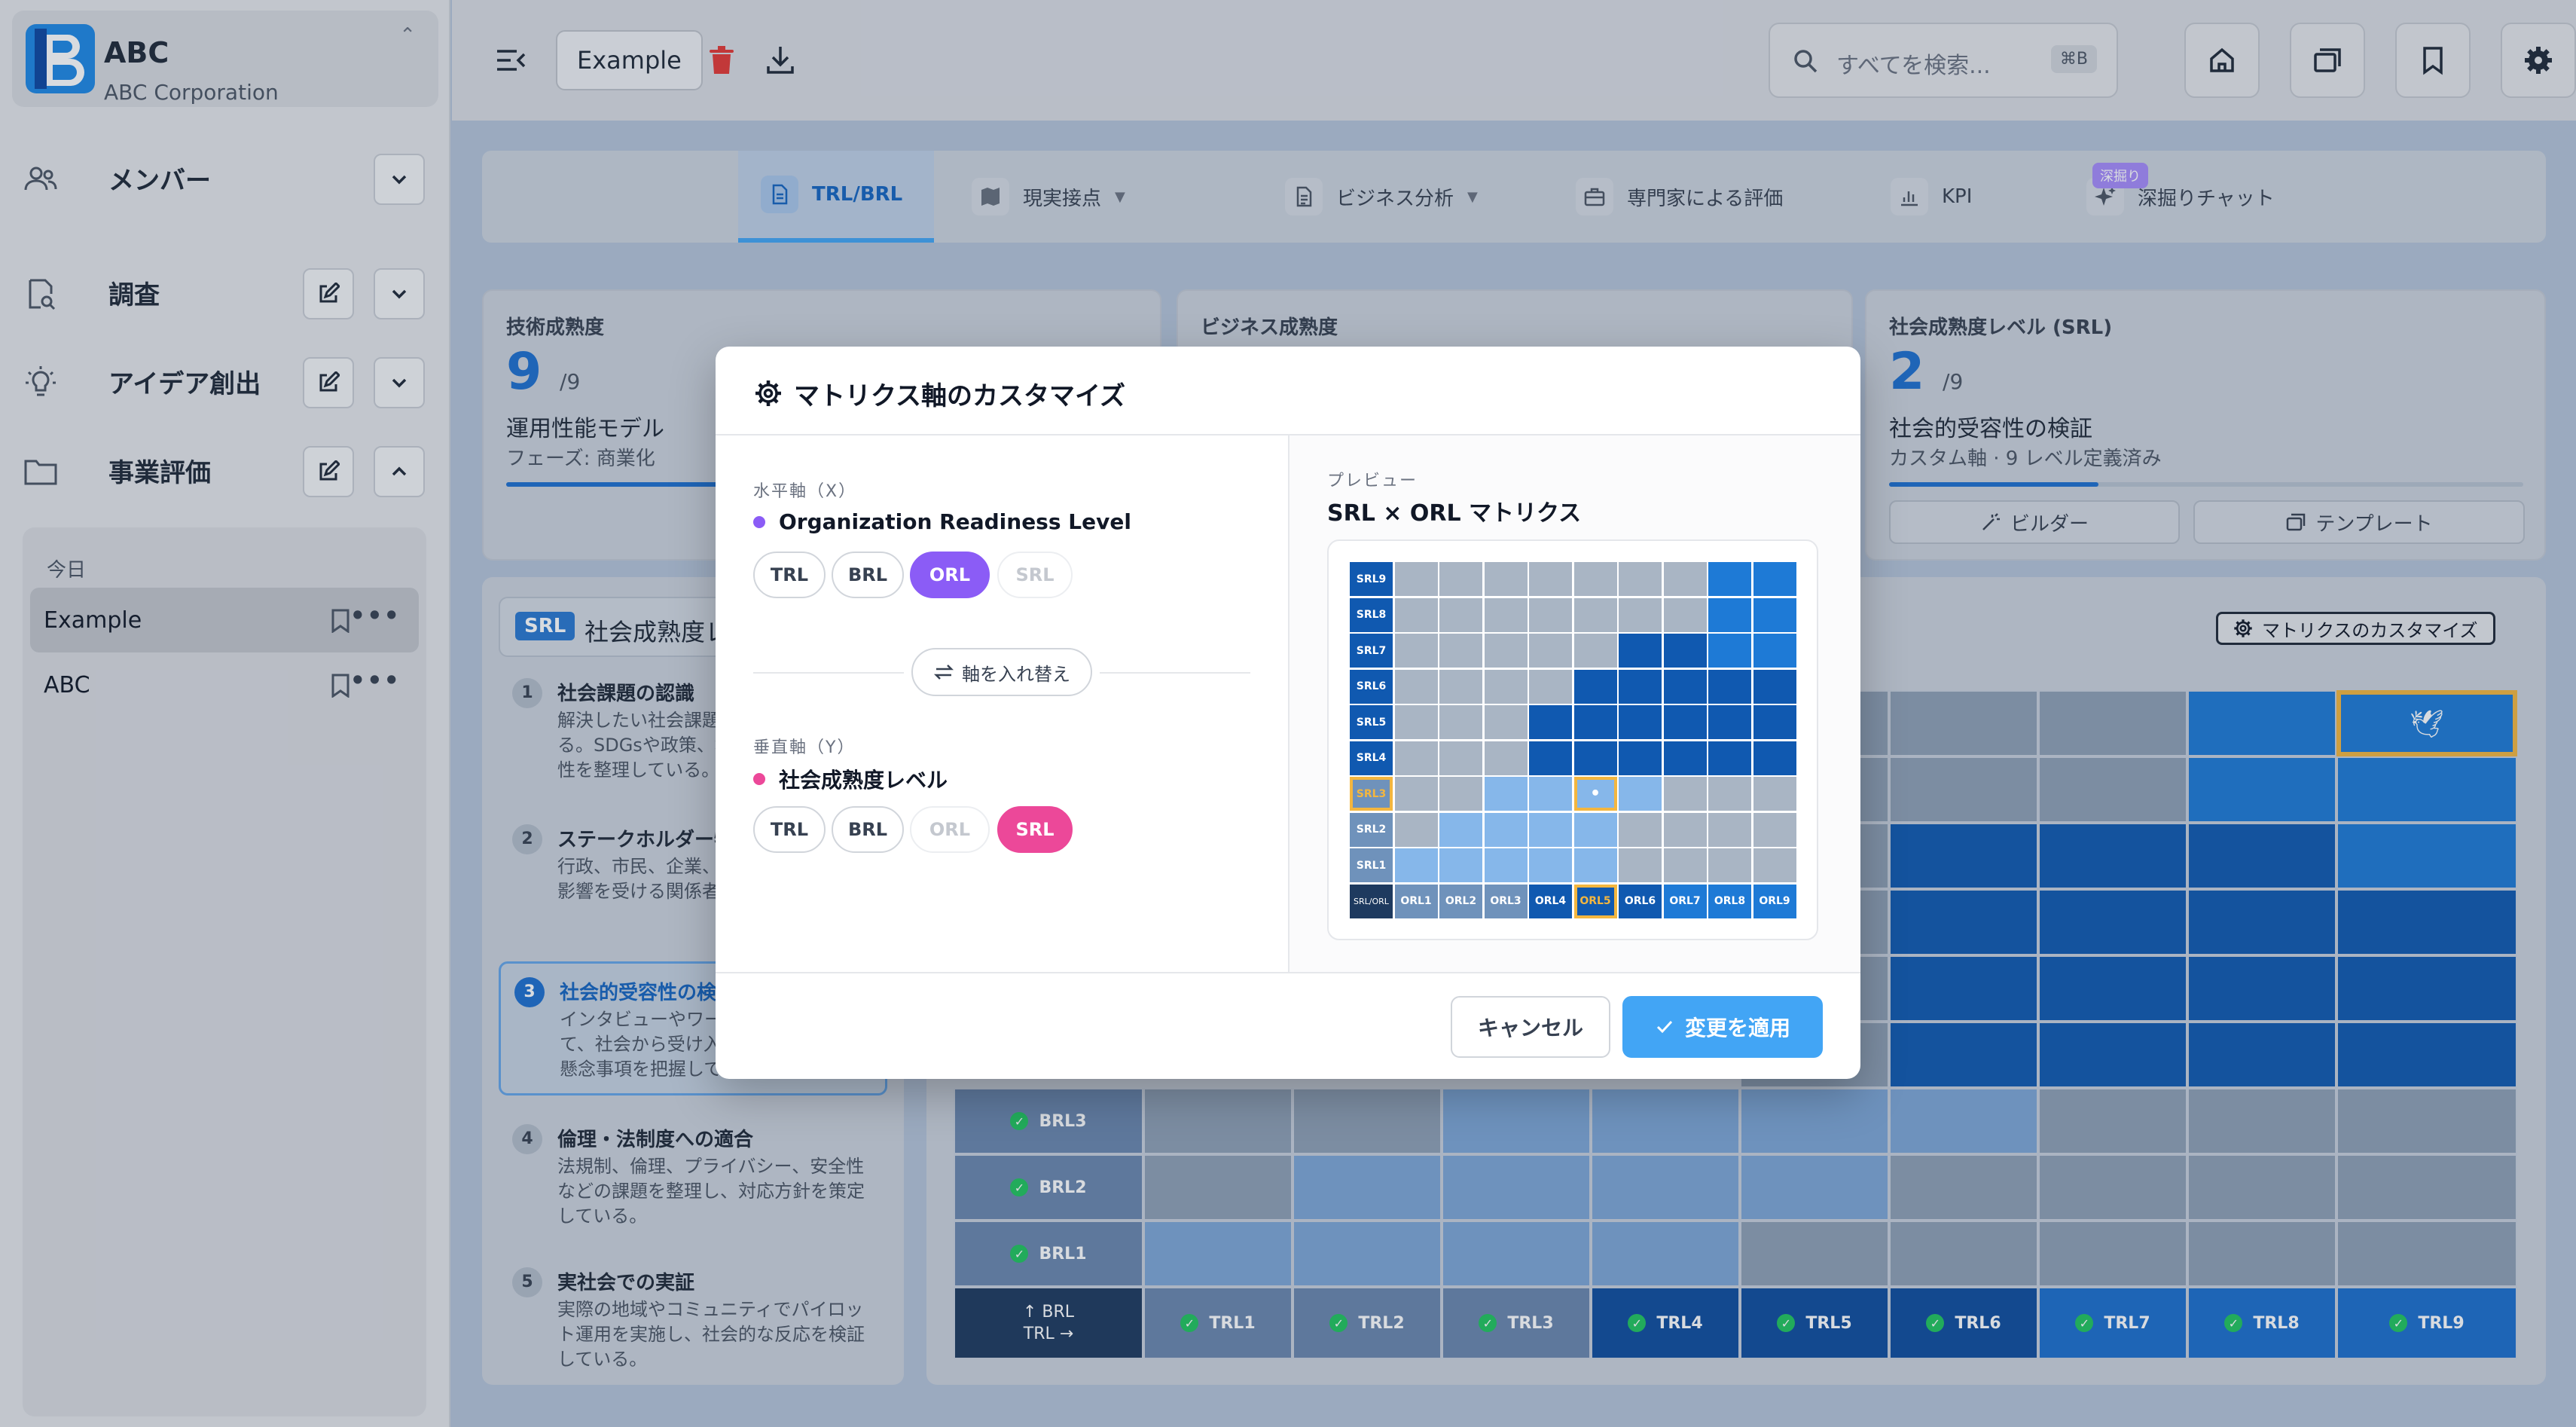 The height and width of the screenshot is (1427, 2576). I want to click on preview-row-label: SRL7, so click(1372, 651).